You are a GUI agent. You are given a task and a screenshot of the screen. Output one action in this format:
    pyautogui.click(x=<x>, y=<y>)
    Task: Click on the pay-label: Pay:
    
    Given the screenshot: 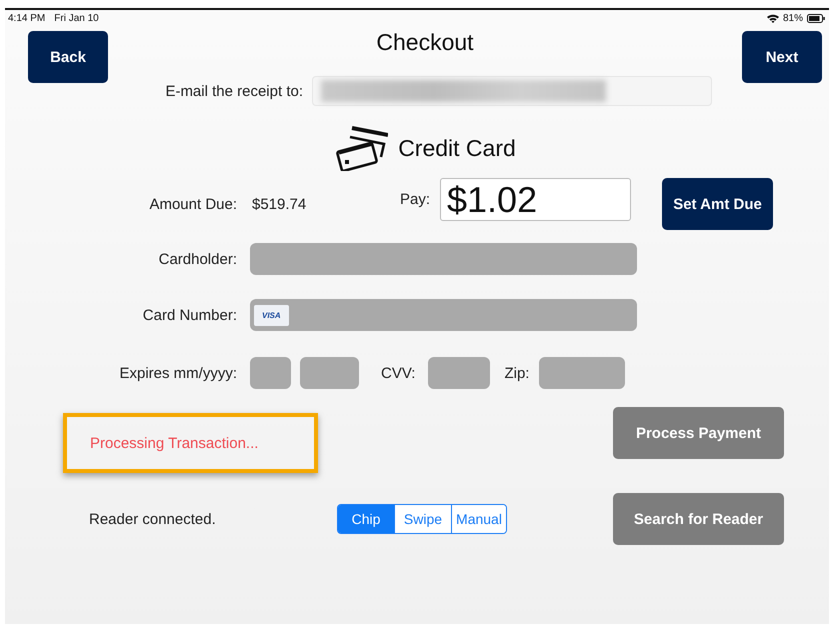 What is the action you would take?
    pyautogui.click(x=415, y=199)
    